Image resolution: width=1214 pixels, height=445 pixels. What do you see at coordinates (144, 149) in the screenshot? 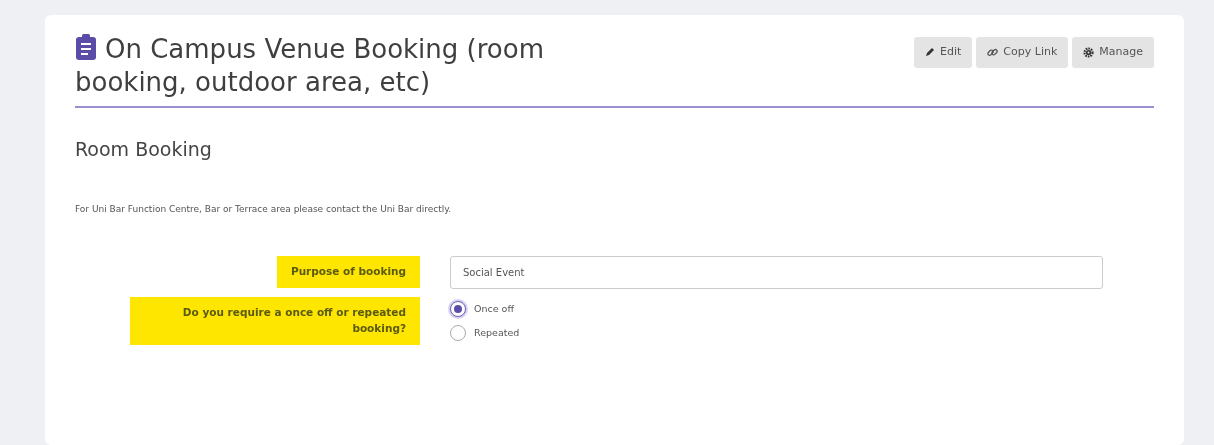
I see `section-heading: Room Booking` at bounding box center [144, 149].